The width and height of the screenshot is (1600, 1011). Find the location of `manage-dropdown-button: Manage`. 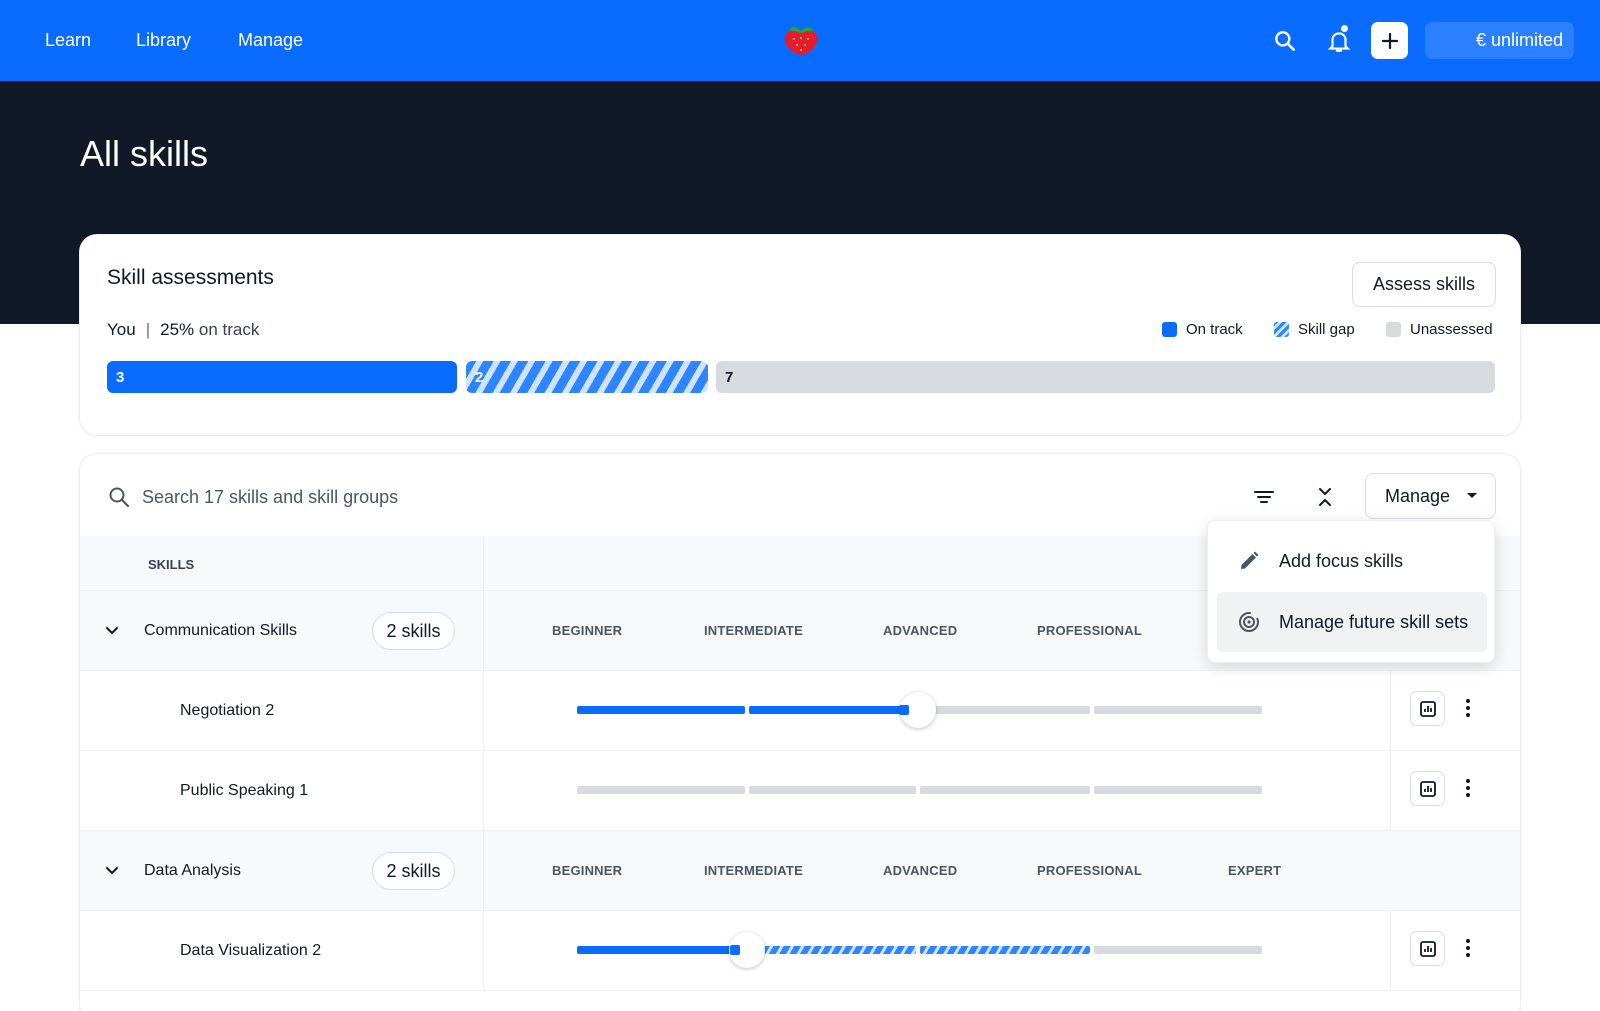

manage-dropdown-button: Manage is located at coordinates (1430, 496).